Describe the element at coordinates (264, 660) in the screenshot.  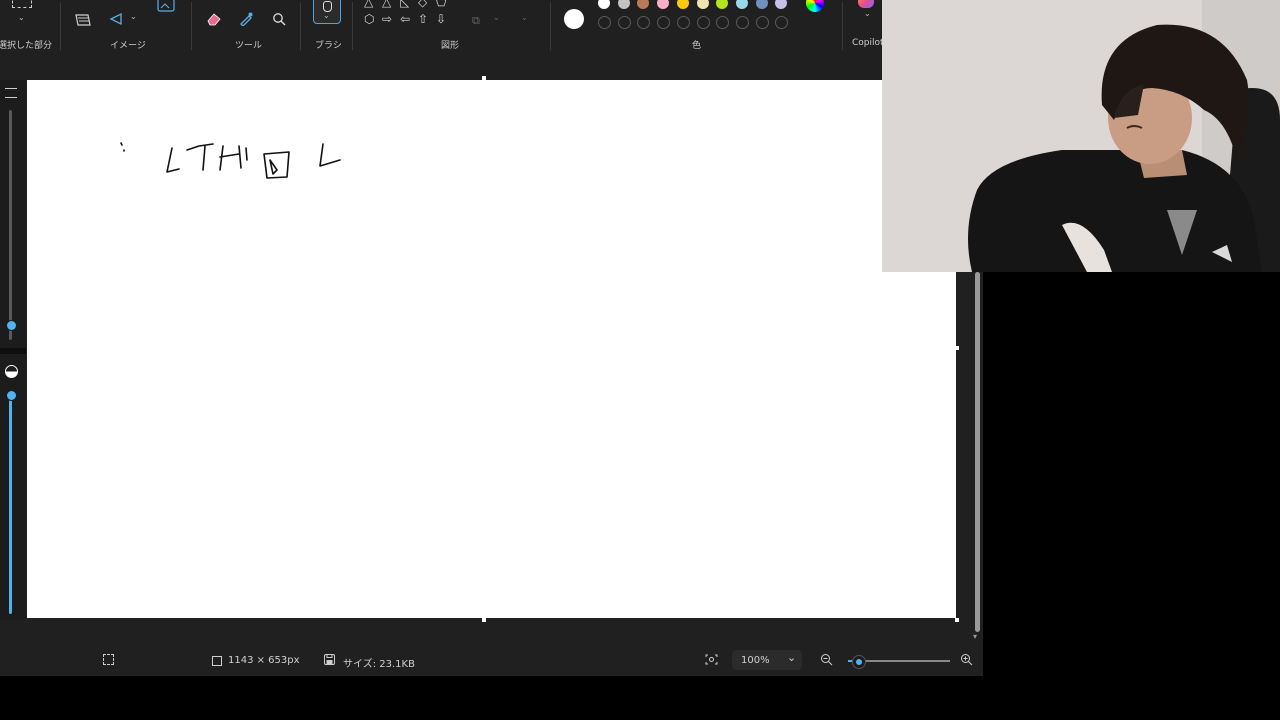
I see `canvas-dimensions: 1143 × 653px` at that location.